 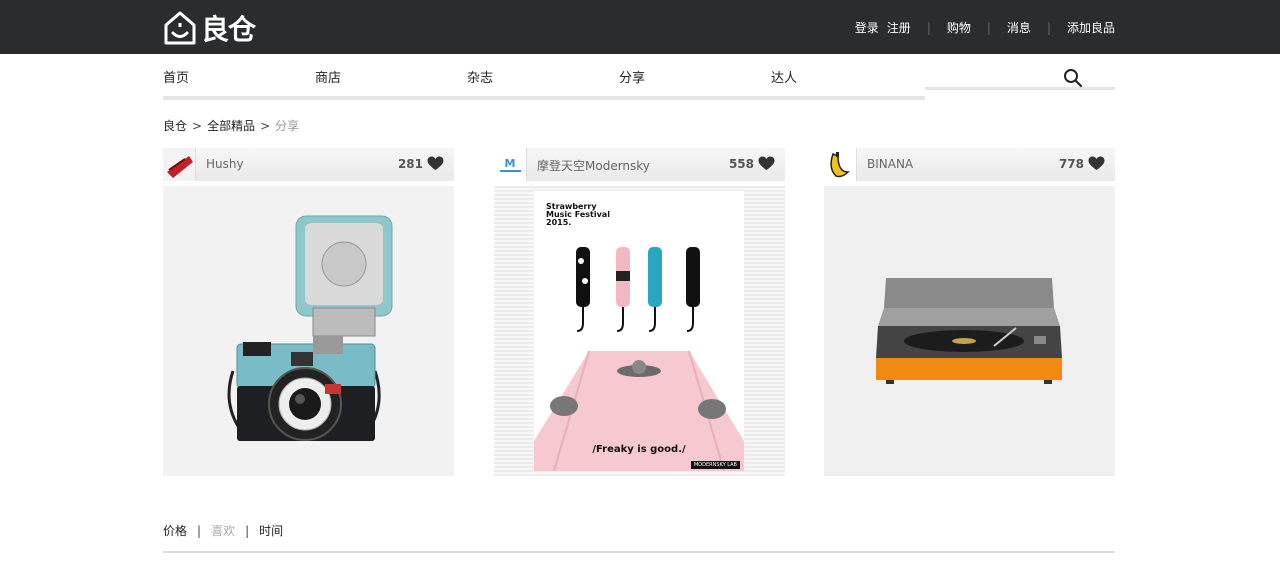 I want to click on like-count-value: 558, so click(x=741, y=163).